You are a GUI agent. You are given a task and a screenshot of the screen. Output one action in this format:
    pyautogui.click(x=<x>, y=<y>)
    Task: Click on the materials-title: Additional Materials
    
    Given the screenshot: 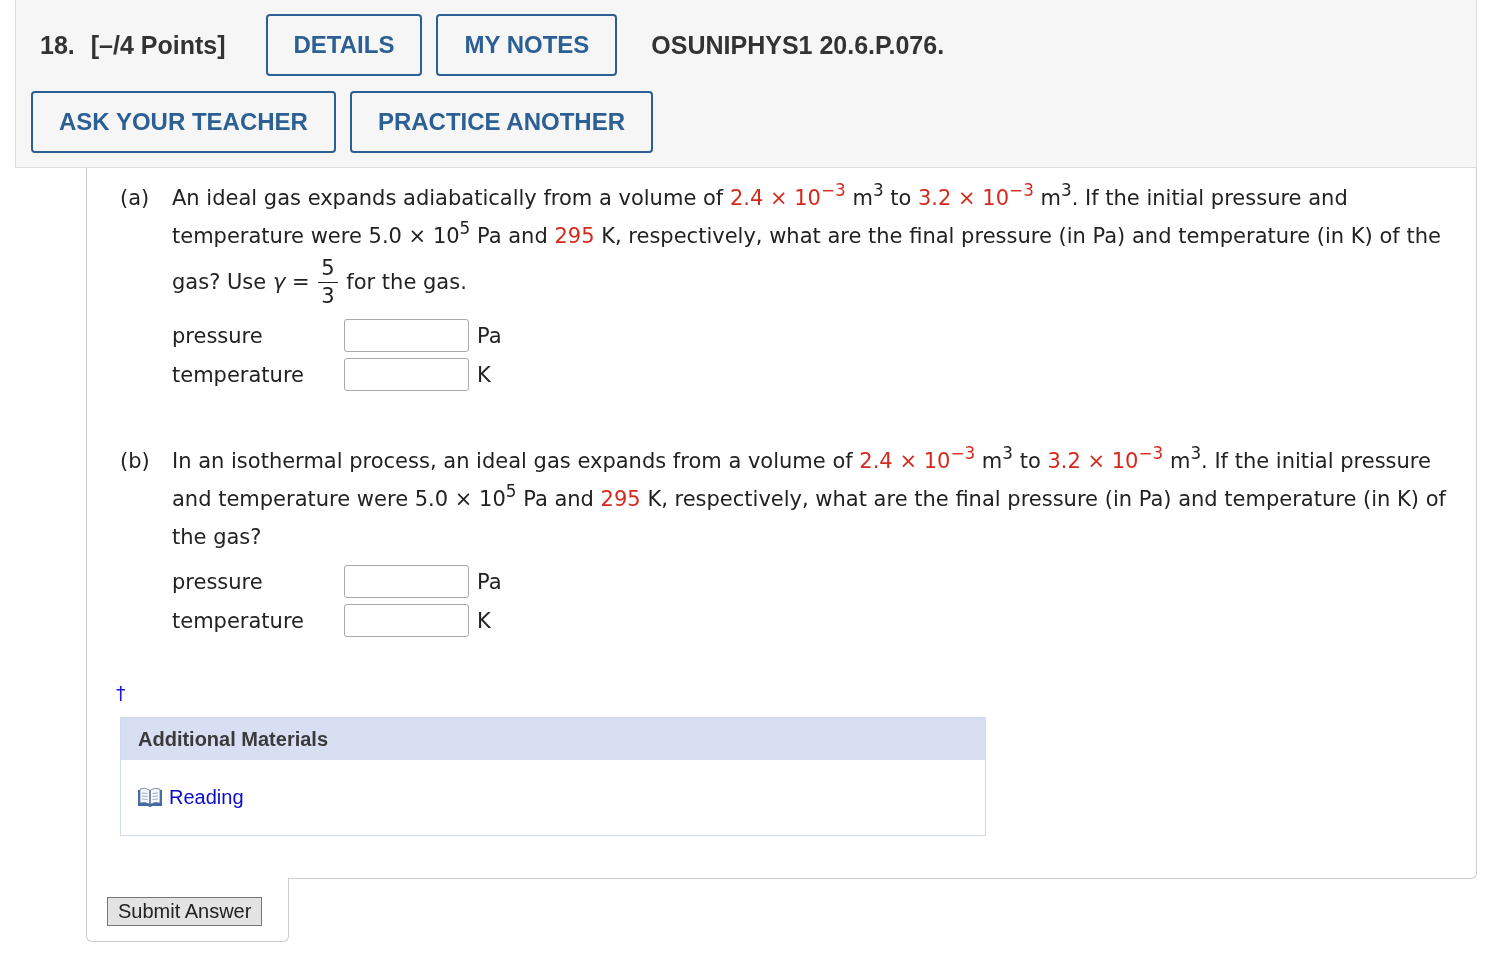 What is the action you would take?
    pyautogui.click(x=553, y=739)
    